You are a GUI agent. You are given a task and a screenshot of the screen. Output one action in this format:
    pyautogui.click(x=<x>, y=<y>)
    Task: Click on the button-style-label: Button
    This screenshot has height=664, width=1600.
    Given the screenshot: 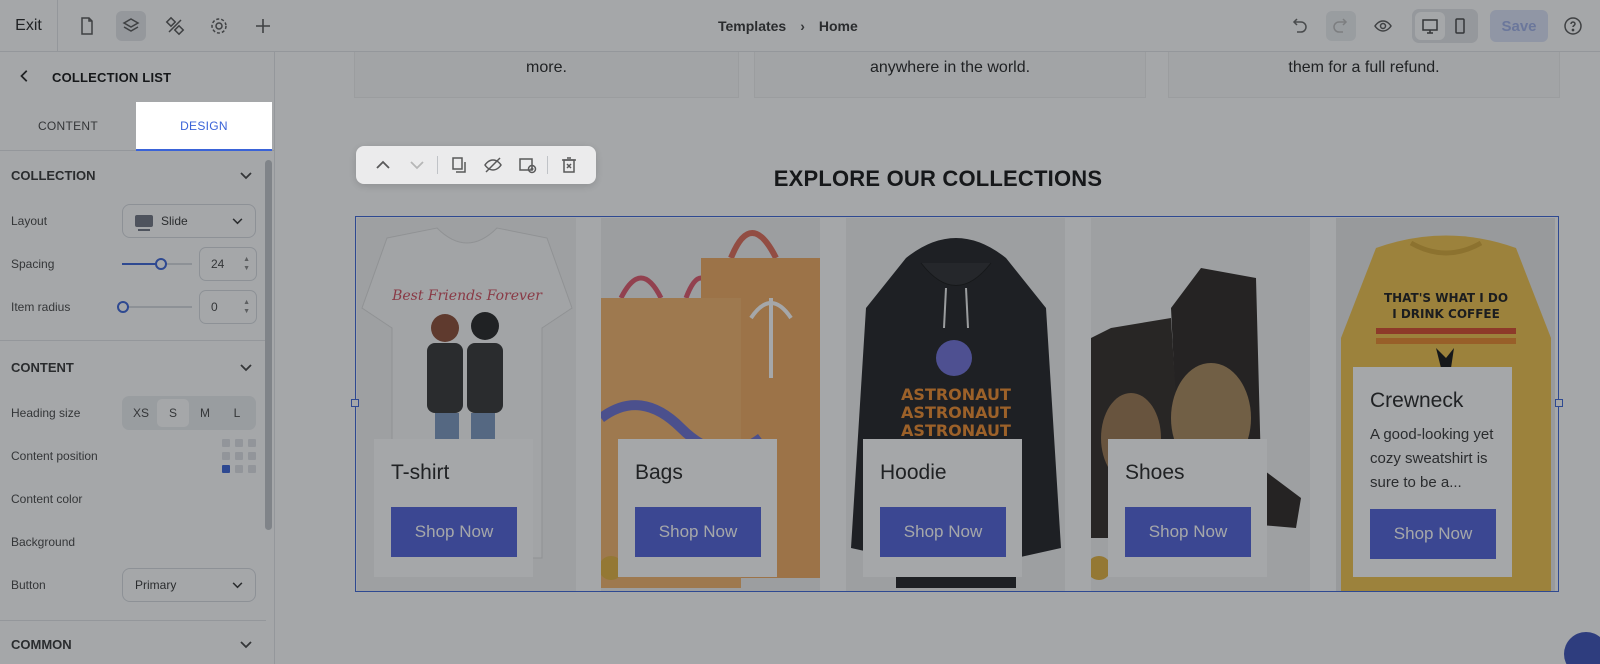 What is the action you would take?
    pyautogui.click(x=28, y=584)
    